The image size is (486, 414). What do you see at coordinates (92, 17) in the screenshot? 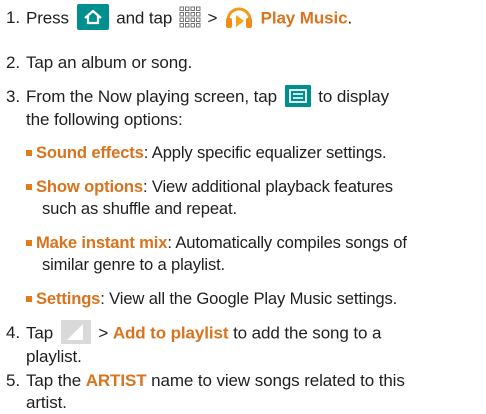
I see `home-icon` at bounding box center [92, 17].